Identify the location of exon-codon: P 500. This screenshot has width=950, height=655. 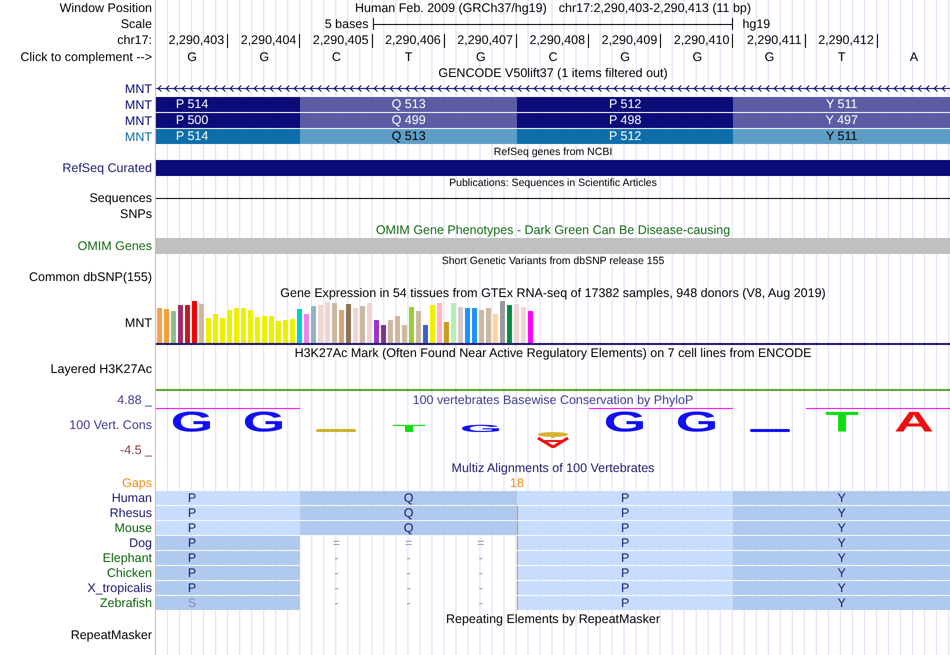
(228, 120).